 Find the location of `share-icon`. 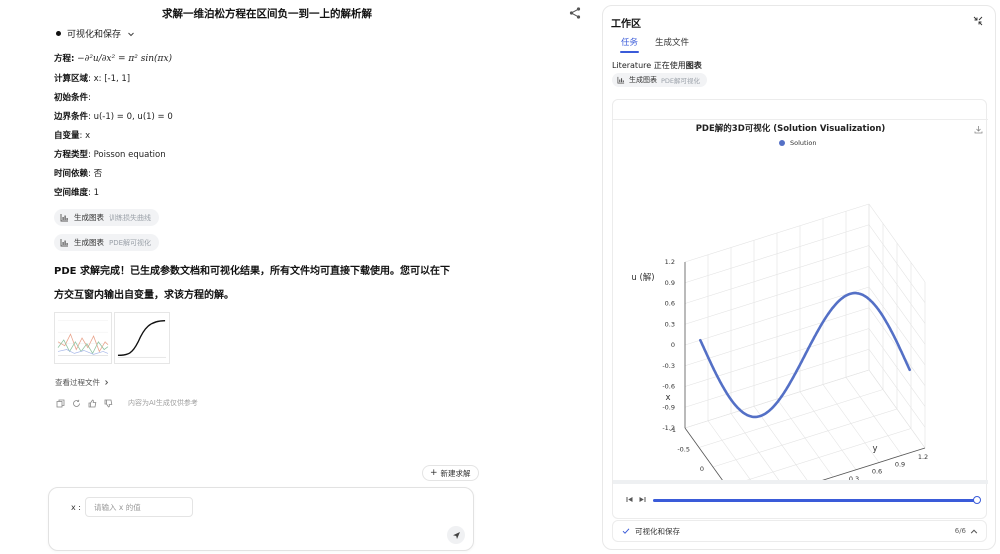

share-icon is located at coordinates (575, 13).